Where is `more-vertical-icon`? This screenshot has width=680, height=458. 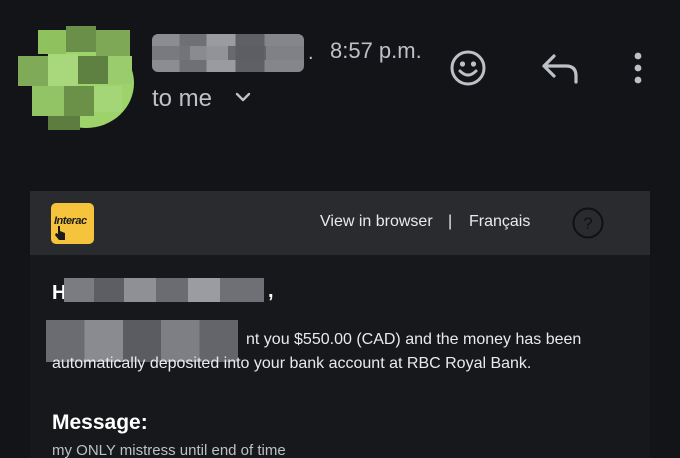 more-vertical-icon is located at coordinates (638, 68).